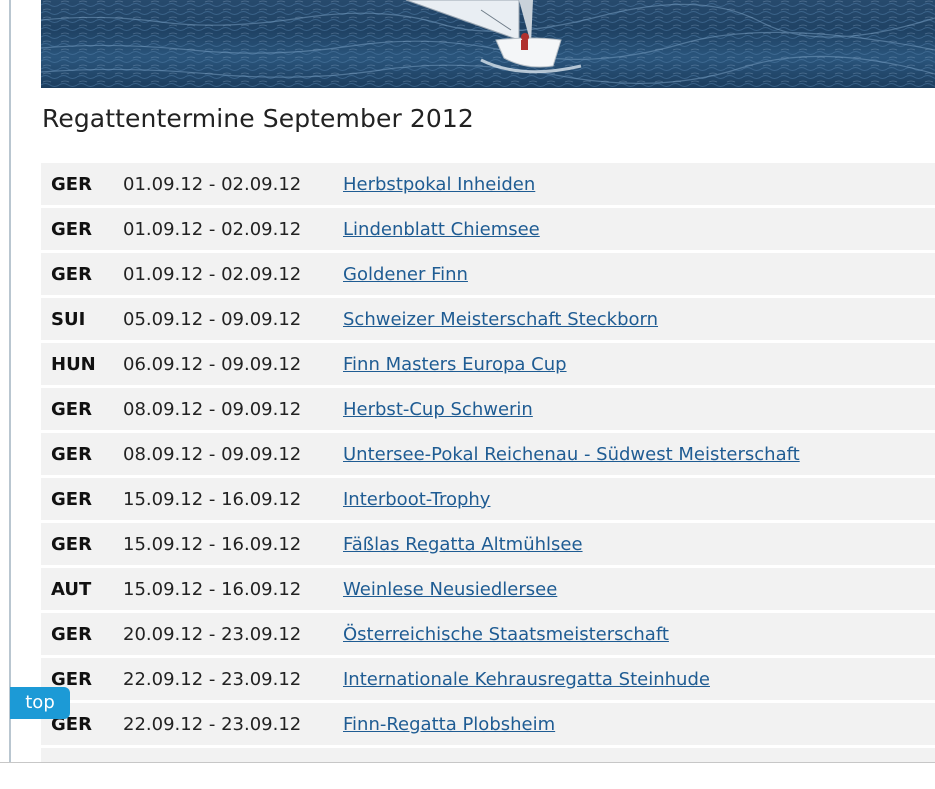  Describe the element at coordinates (488, 755) in the screenshot. I see `table-row-partial` at that location.